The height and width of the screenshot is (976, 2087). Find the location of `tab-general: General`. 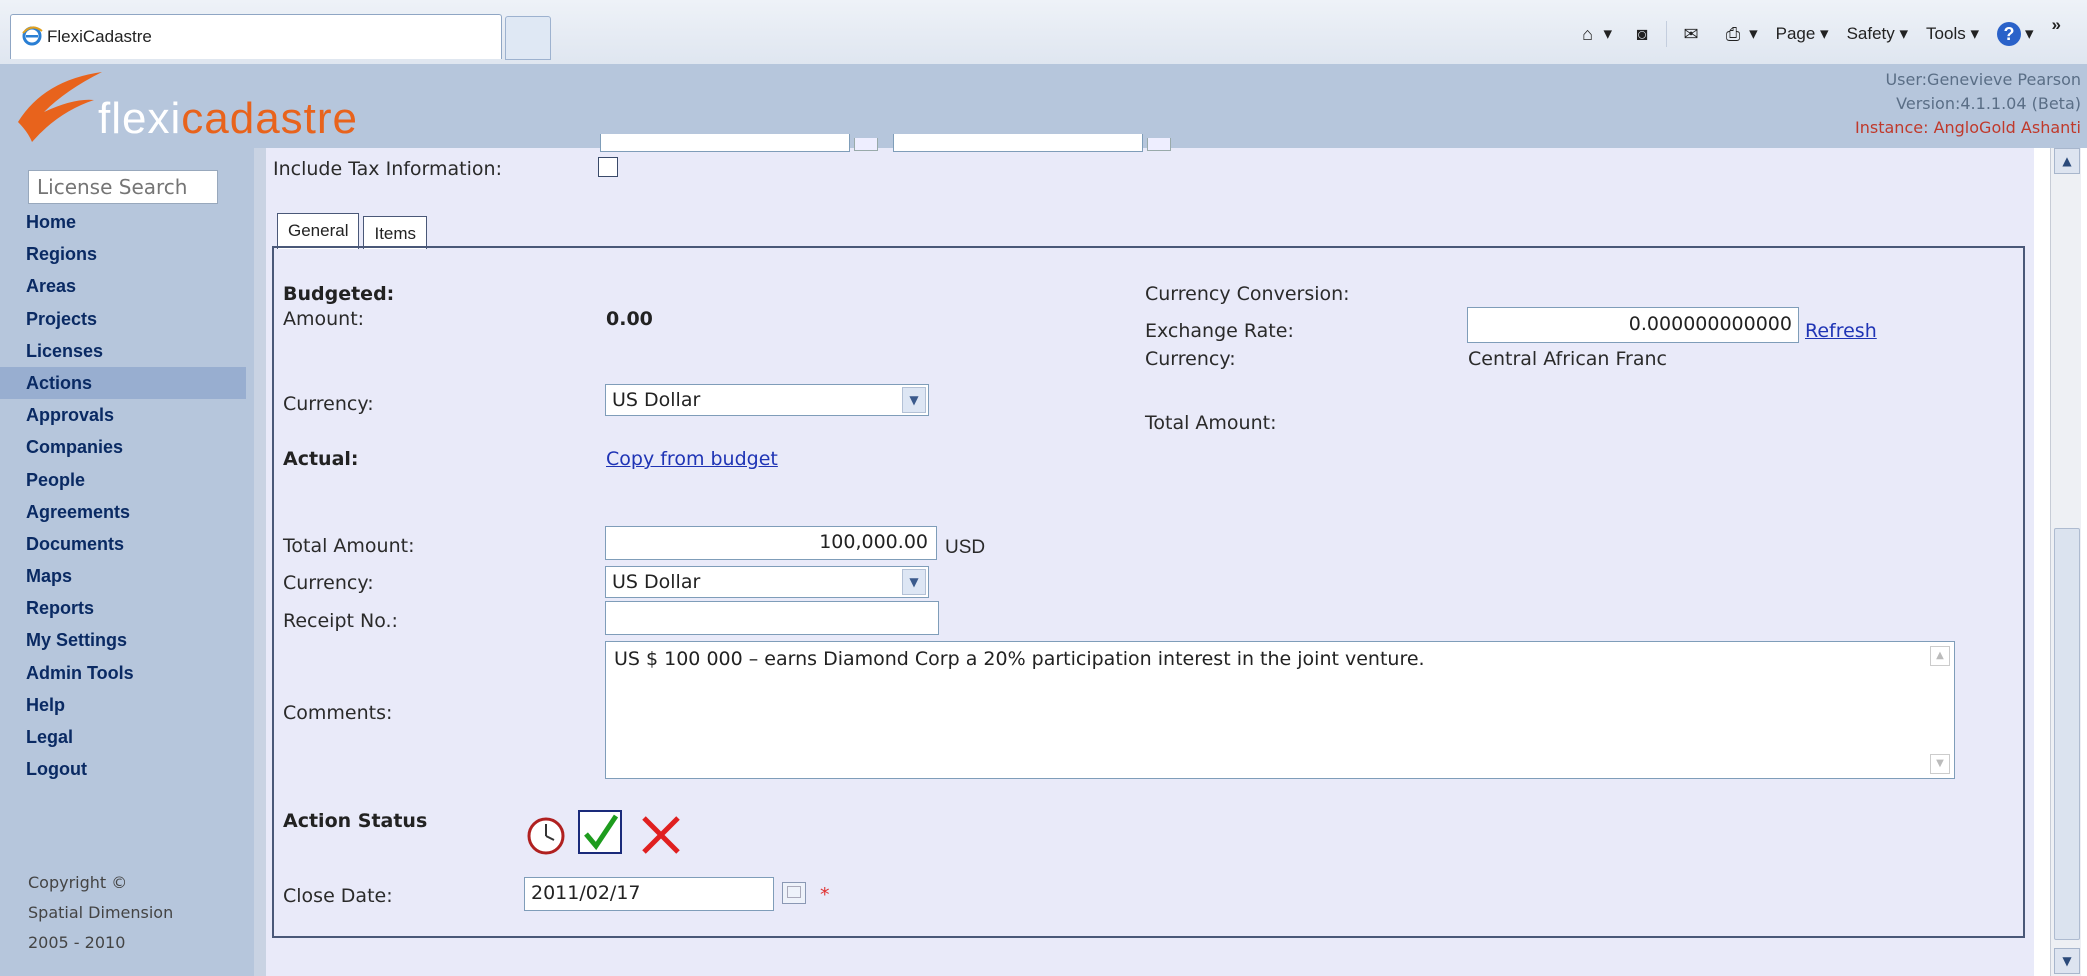

tab-general: General is located at coordinates (318, 231).